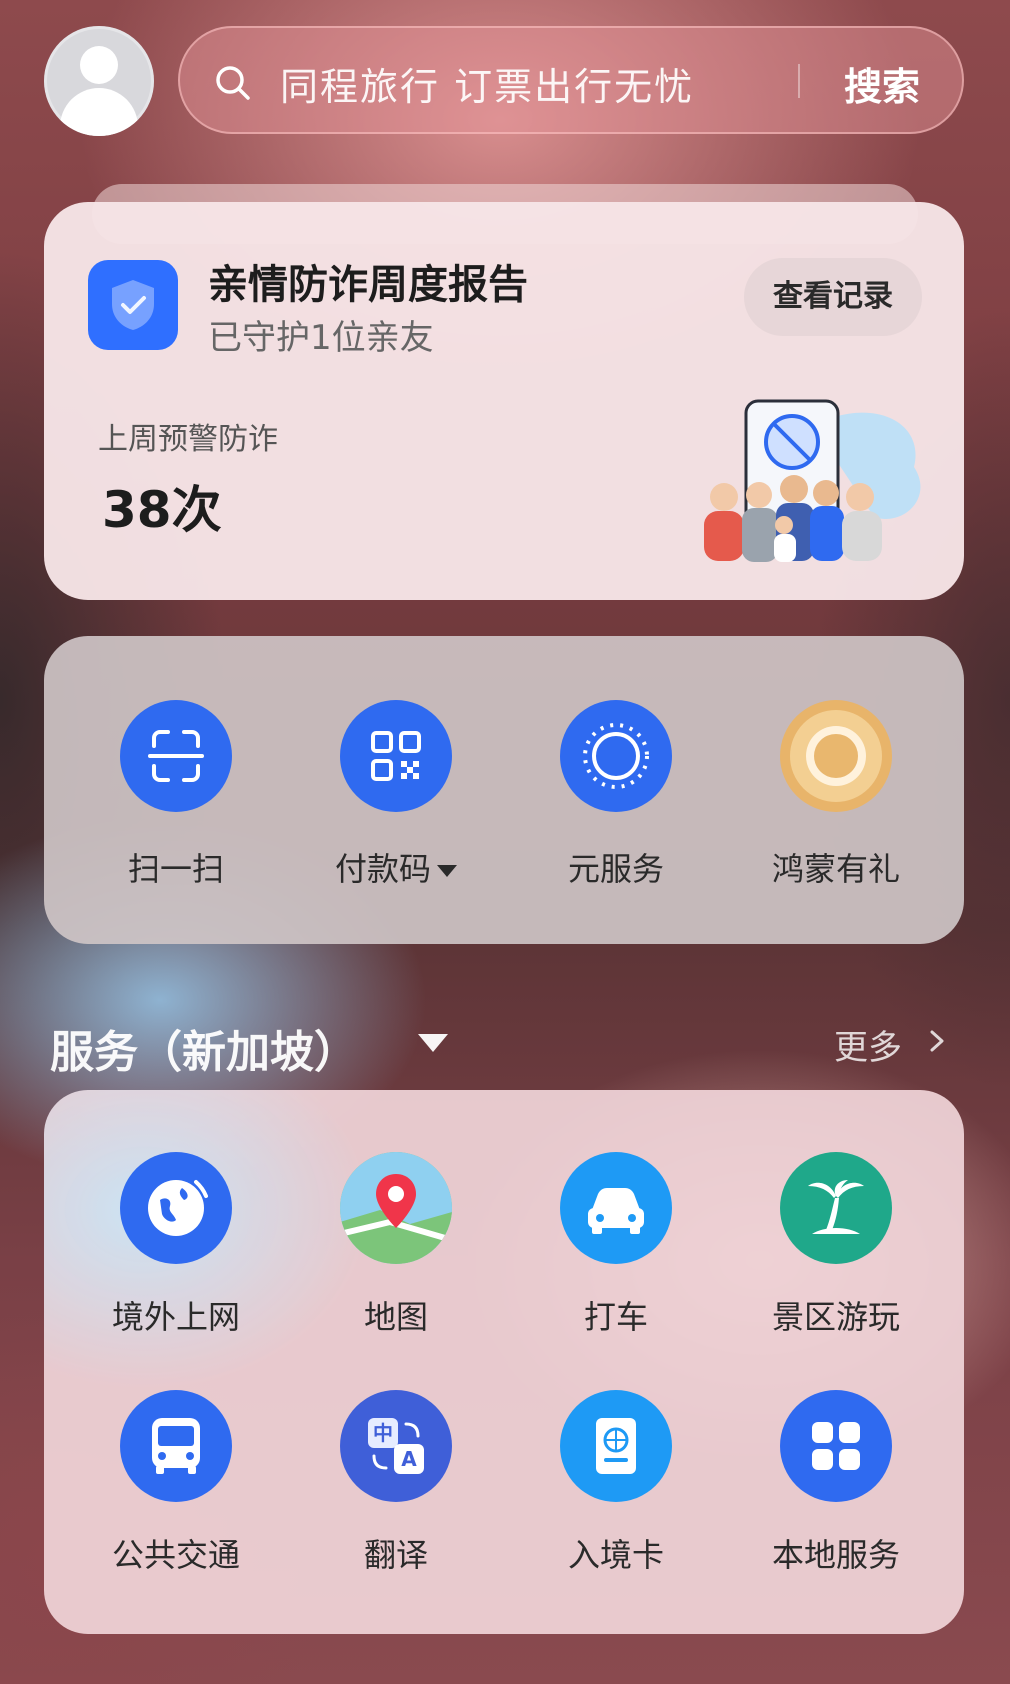 This screenshot has width=1010, height=1684. I want to click on more-link: 更多, so click(868, 1044).